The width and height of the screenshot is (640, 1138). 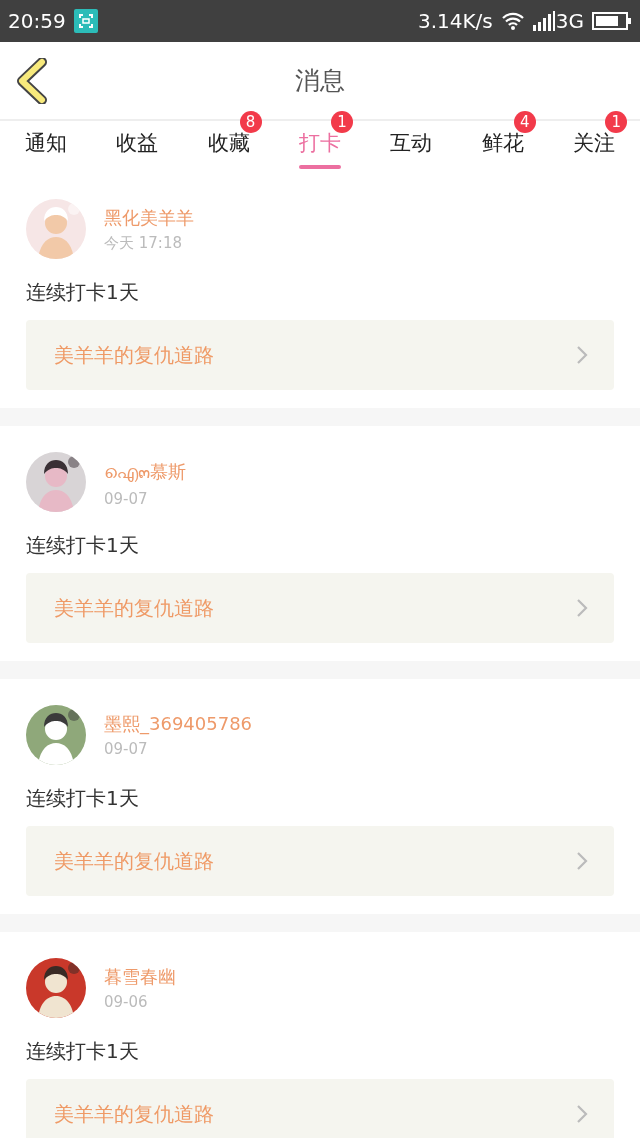 What do you see at coordinates (612, 21) in the screenshot?
I see `battery-icon` at bounding box center [612, 21].